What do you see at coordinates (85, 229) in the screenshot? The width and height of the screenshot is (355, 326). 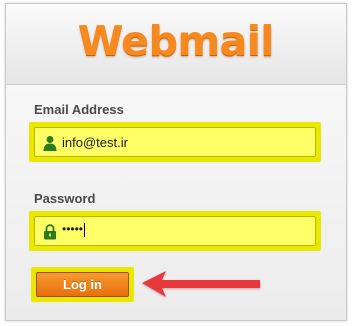 I see `text-cursor` at bounding box center [85, 229].